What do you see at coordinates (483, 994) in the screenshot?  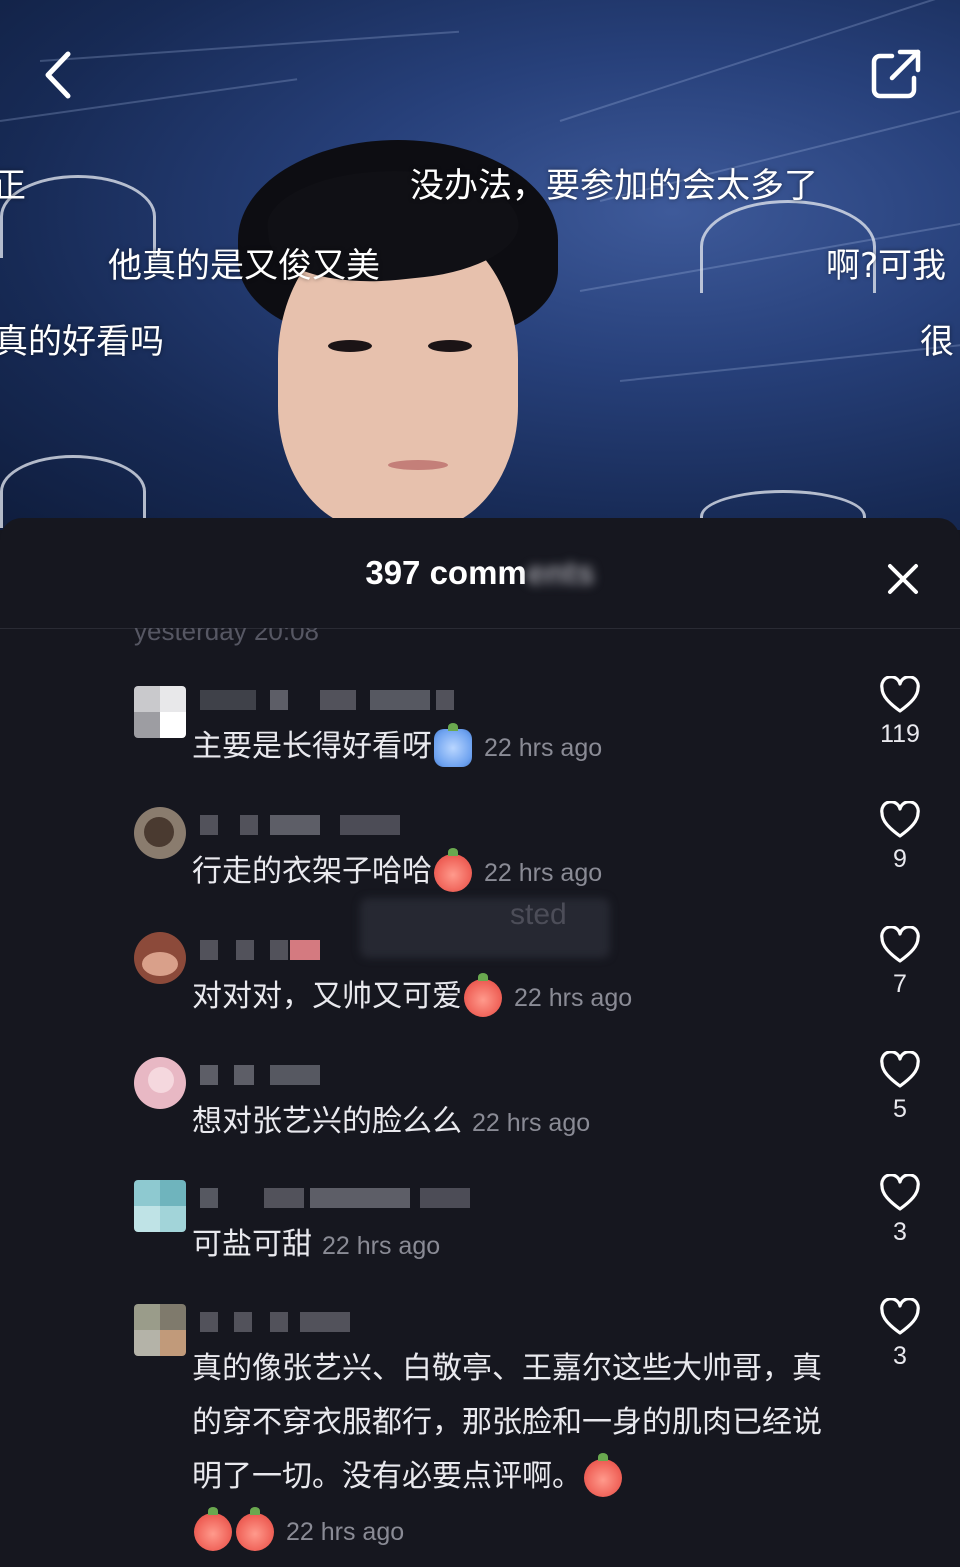 I see `shy-emoji-icon` at bounding box center [483, 994].